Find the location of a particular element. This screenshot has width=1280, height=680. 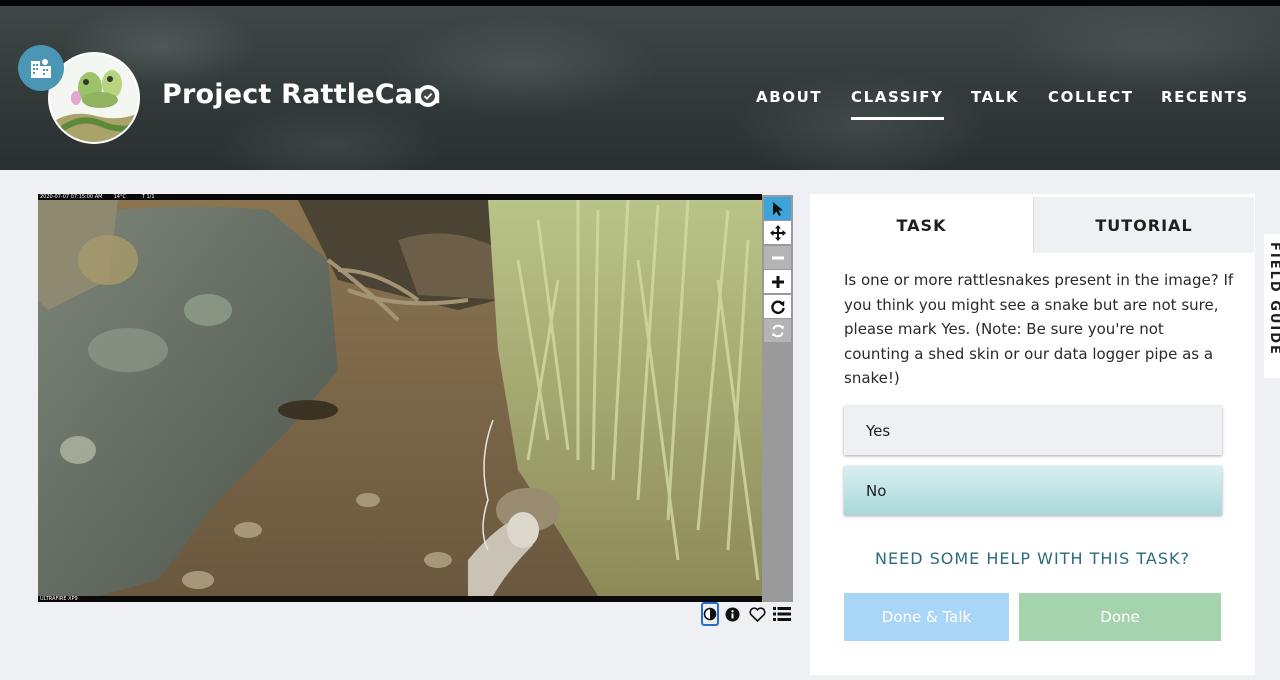

verified-check-icon is located at coordinates (428, 96).